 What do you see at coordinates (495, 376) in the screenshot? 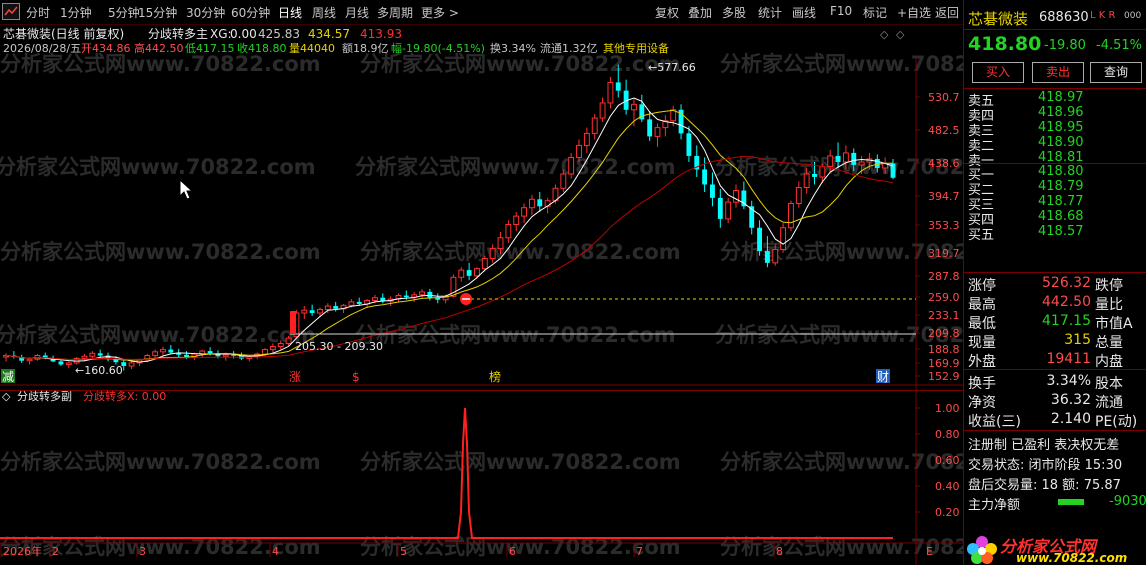
I see `event-marker: 榜` at bounding box center [495, 376].